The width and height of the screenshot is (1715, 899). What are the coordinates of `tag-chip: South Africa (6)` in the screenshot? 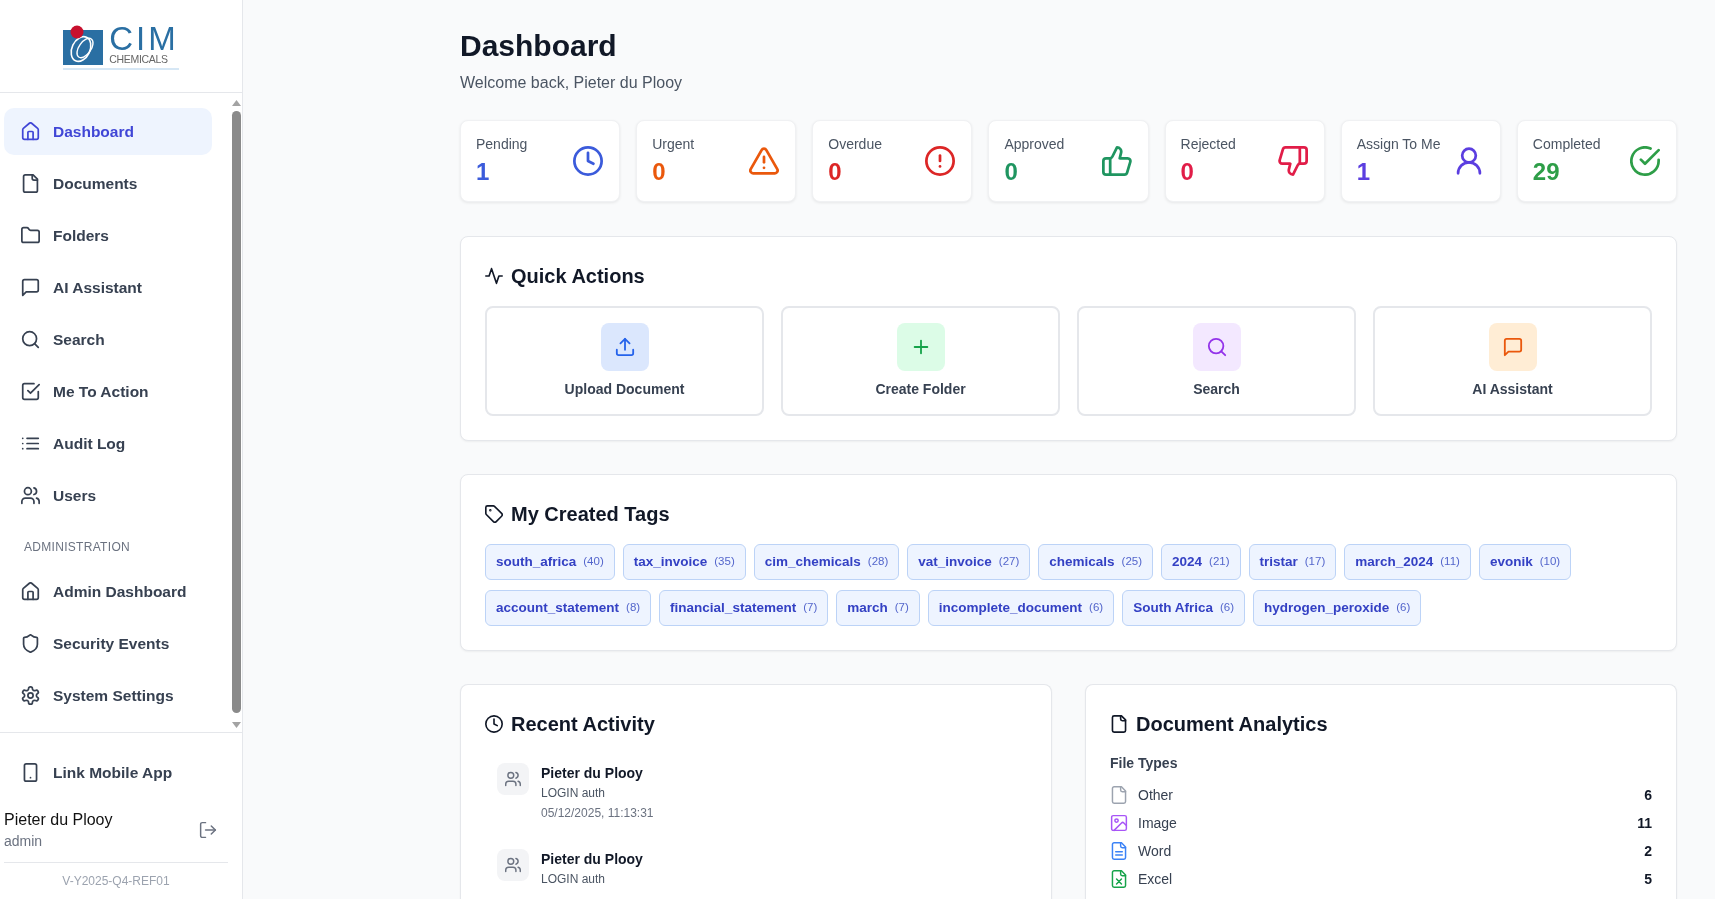 It's located at (1183, 608).